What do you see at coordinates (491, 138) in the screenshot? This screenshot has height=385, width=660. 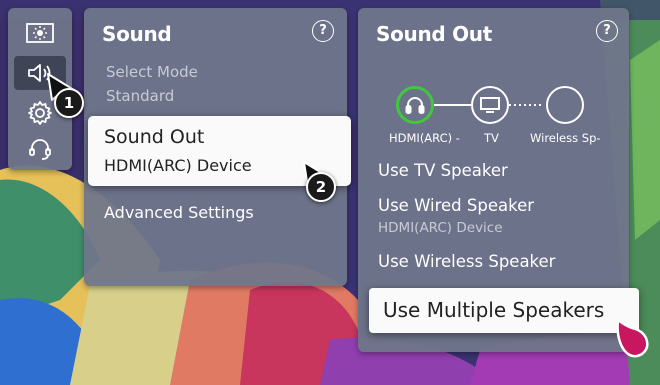 I see `device-label-tv: TV` at bounding box center [491, 138].